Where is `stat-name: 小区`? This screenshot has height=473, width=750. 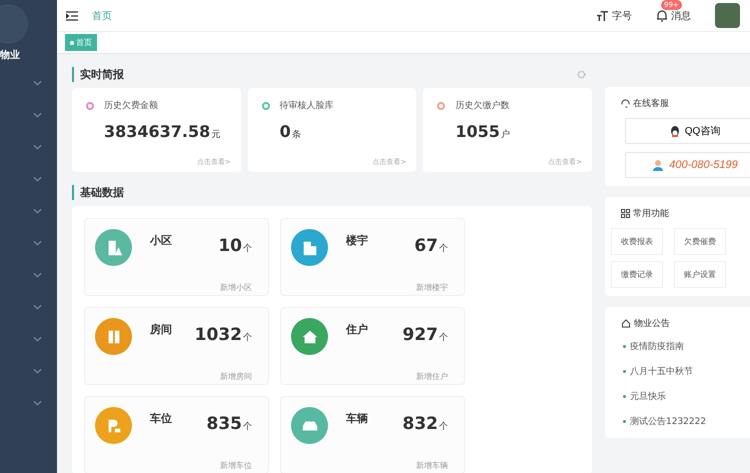
stat-name: 小区 is located at coordinates (161, 241).